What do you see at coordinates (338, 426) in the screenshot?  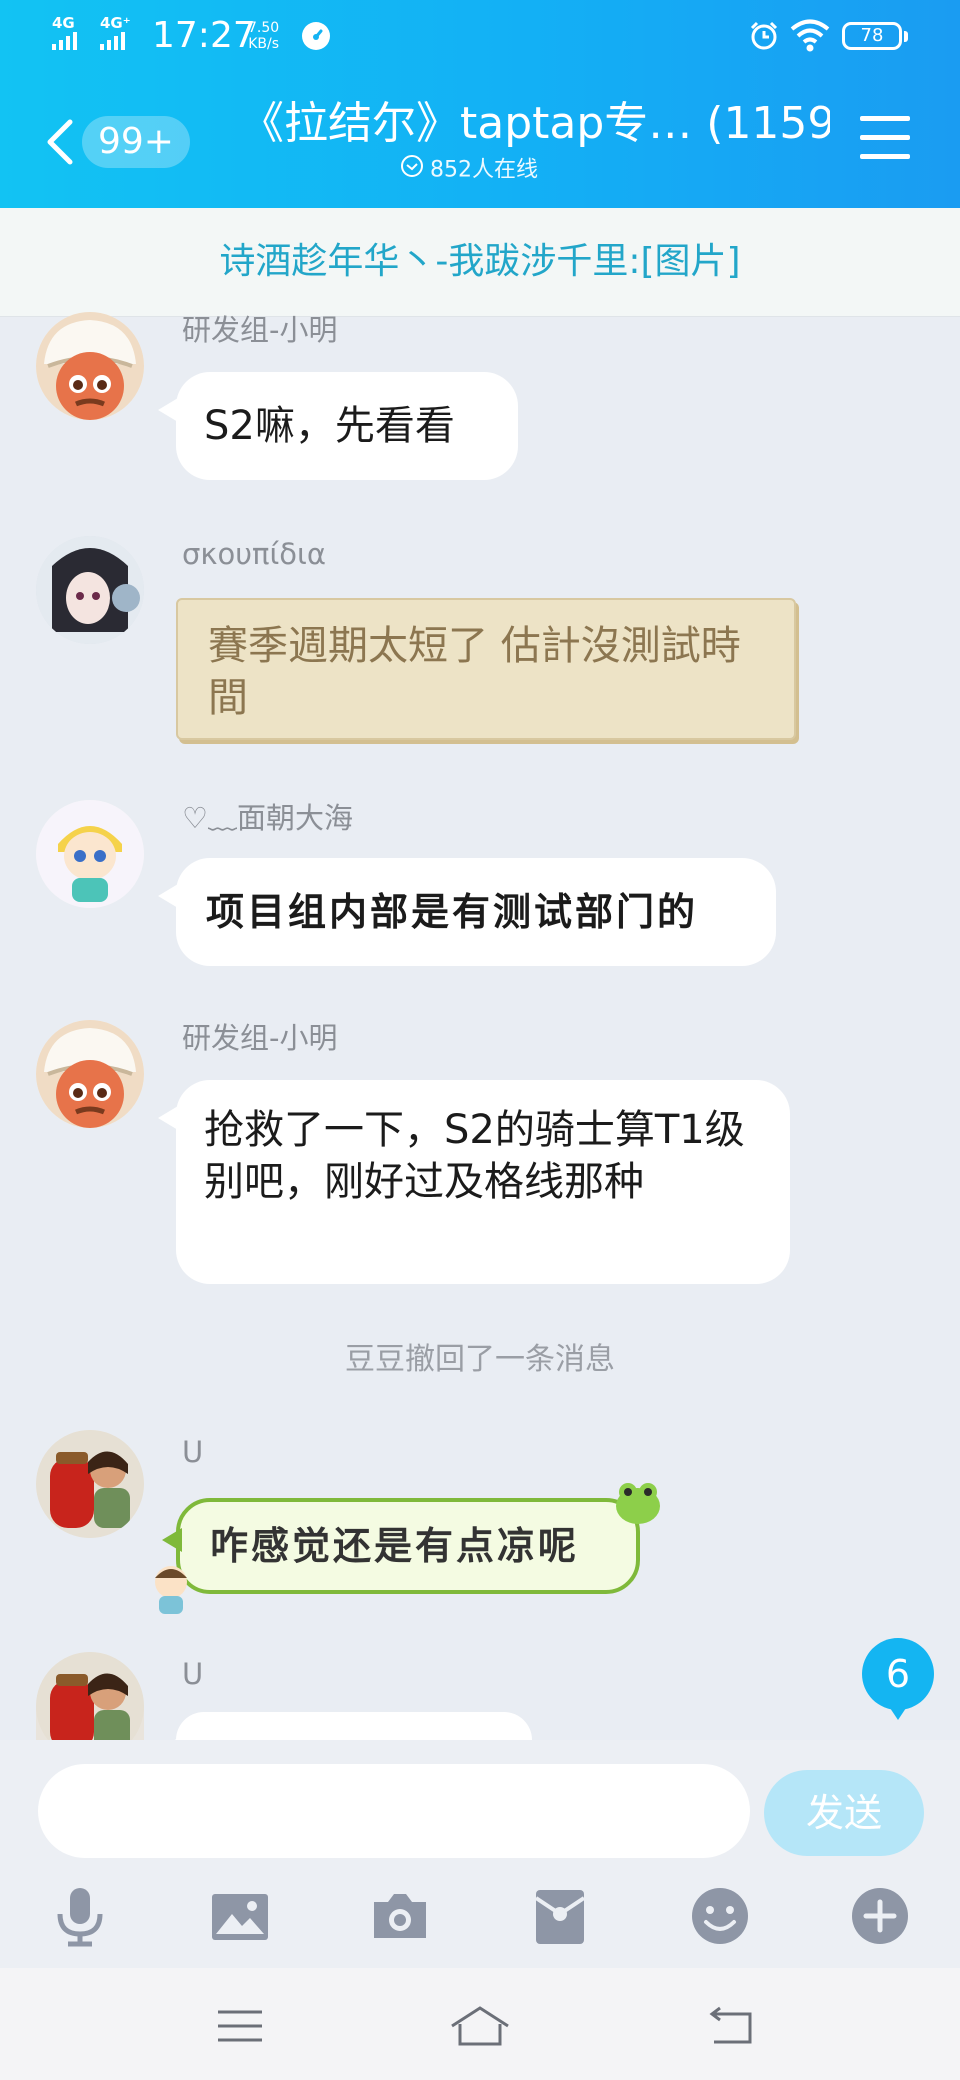 I see `message-bubble: S2嘛，先看看` at bounding box center [338, 426].